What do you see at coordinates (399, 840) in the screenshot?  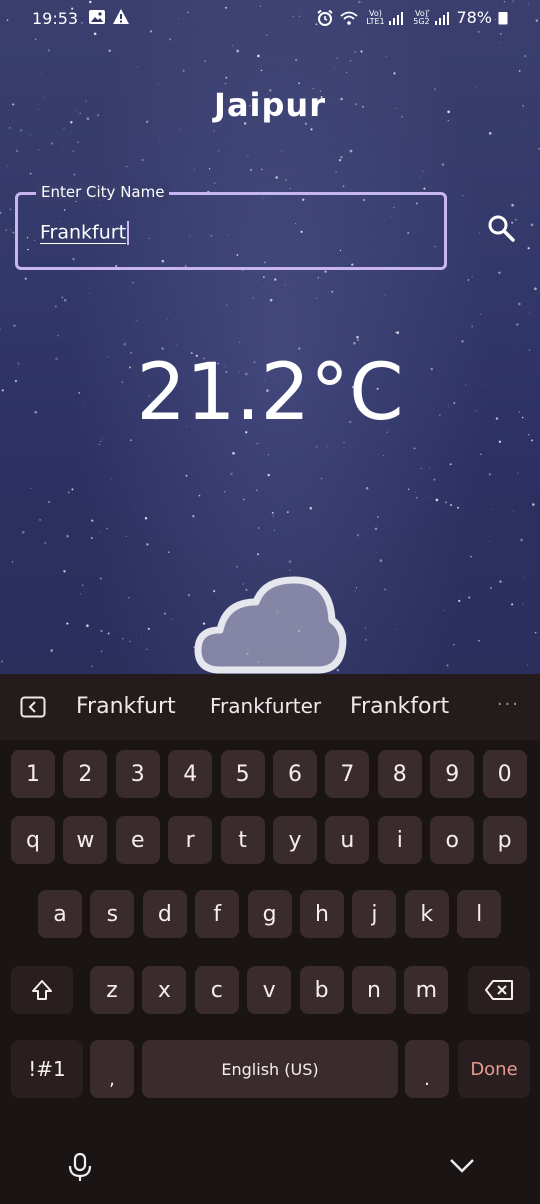 I see `key-i: i` at bounding box center [399, 840].